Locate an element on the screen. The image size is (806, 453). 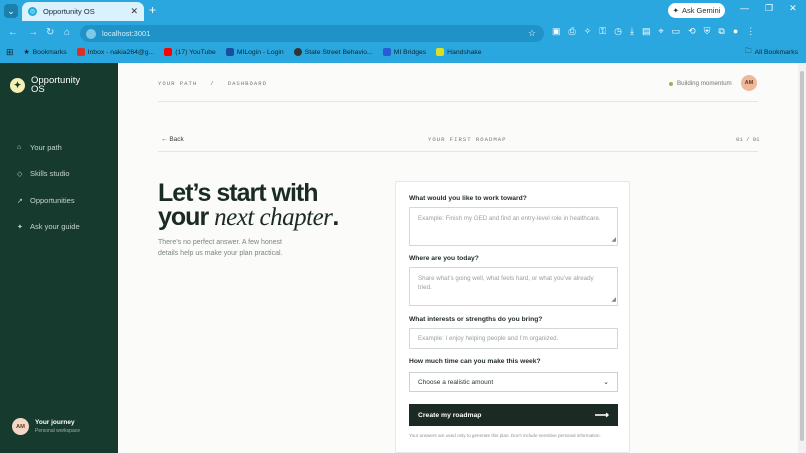
create-roadmap-label: Create my roadmap is located at coordinates (450, 415).